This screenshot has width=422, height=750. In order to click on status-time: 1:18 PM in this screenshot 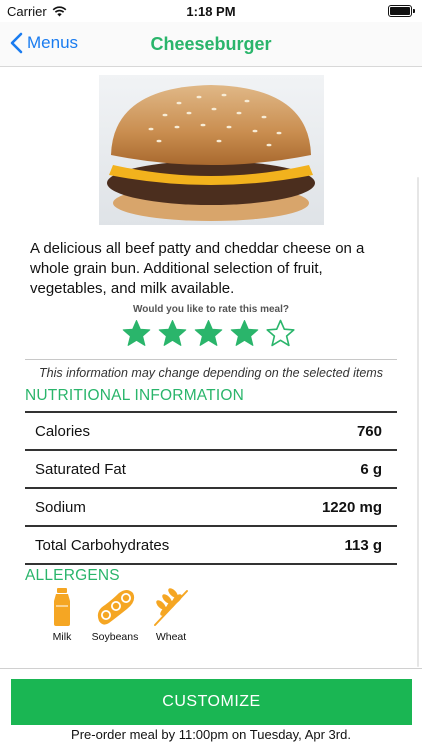, I will do `click(211, 11)`.